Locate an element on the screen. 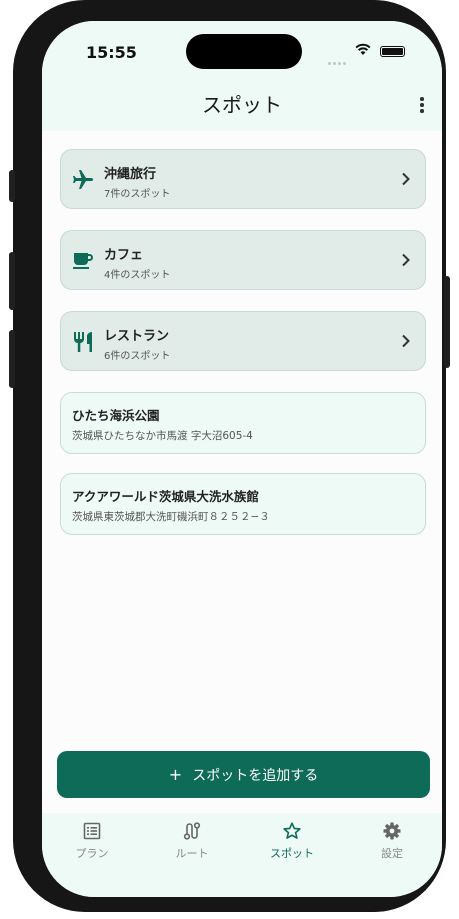  volume-up-button is located at coordinates (12, 281).